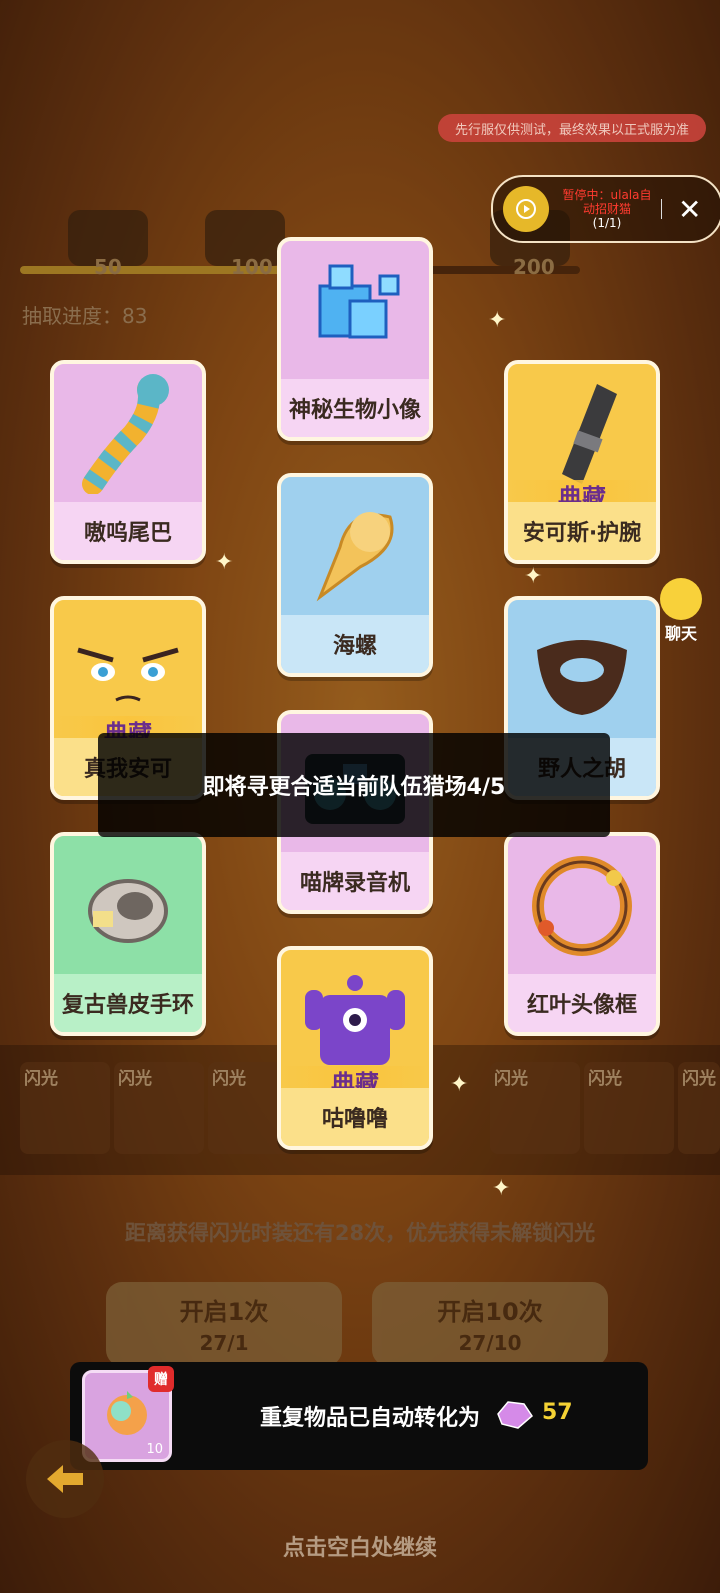 The height and width of the screenshot is (1593, 720). What do you see at coordinates (515, 1415) in the screenshot?
I see `crystal-icon` at bounding box center [515, 1415].